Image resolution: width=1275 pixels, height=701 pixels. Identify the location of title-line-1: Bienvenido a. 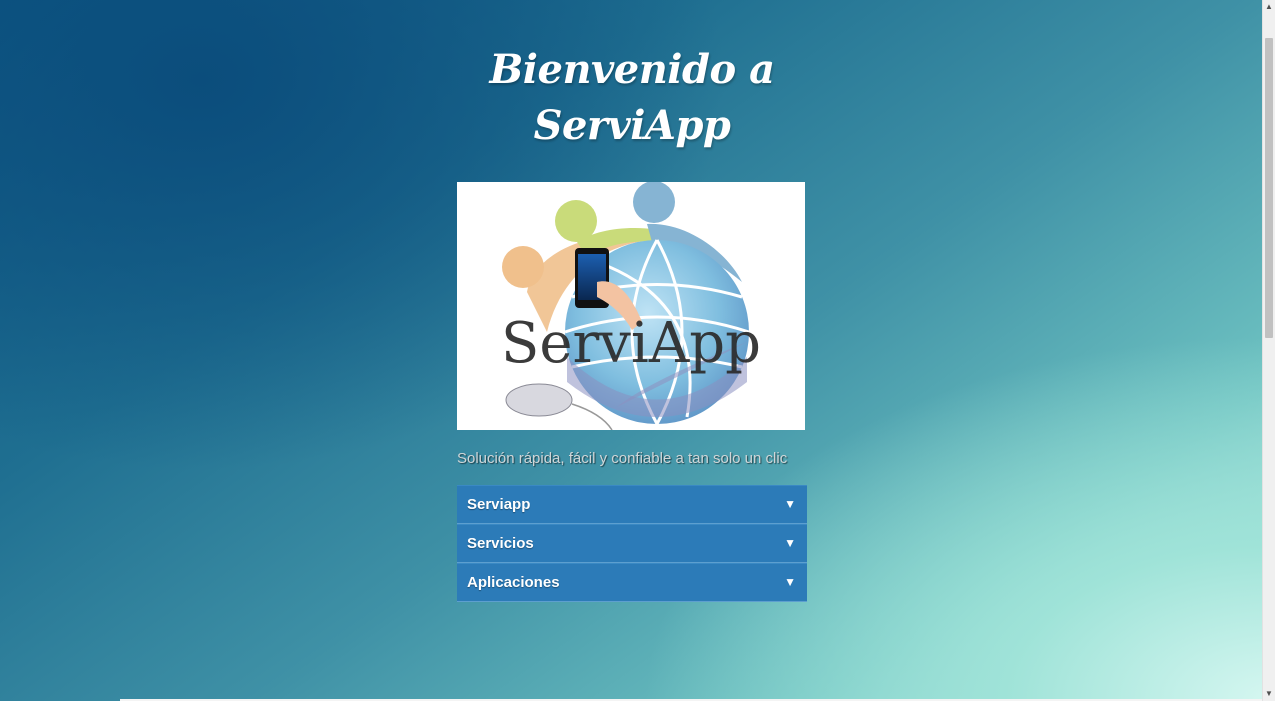
(632, 69).